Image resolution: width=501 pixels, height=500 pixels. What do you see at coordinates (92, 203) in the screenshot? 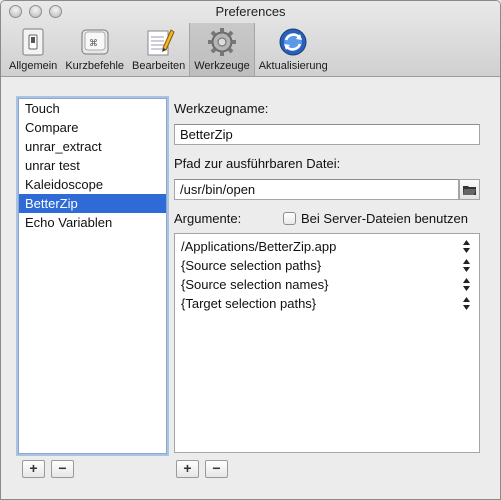
I see `list-item-selected: BetterZip` at bounding box center [92, 203].